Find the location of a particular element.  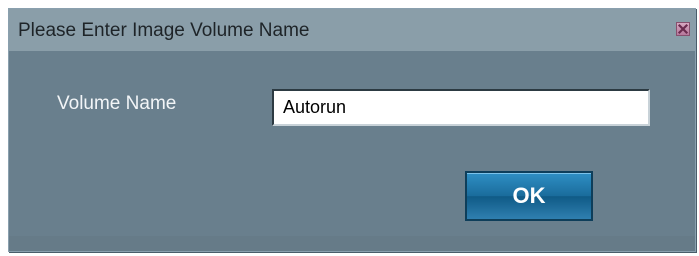

ok-button: OK is located at coordinates (529, 196).